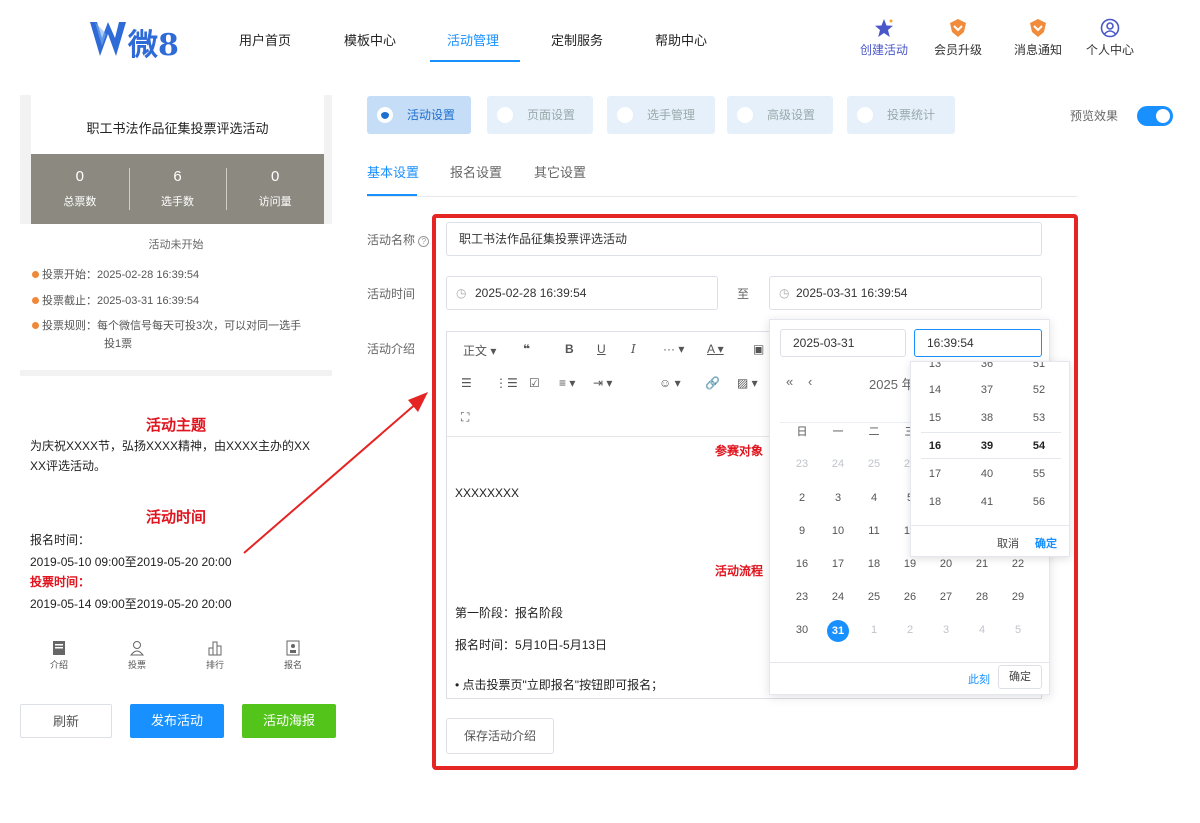  Describe the element at coordinates (215, 648) in the screenshot. I see `ranking-icon` at that location.